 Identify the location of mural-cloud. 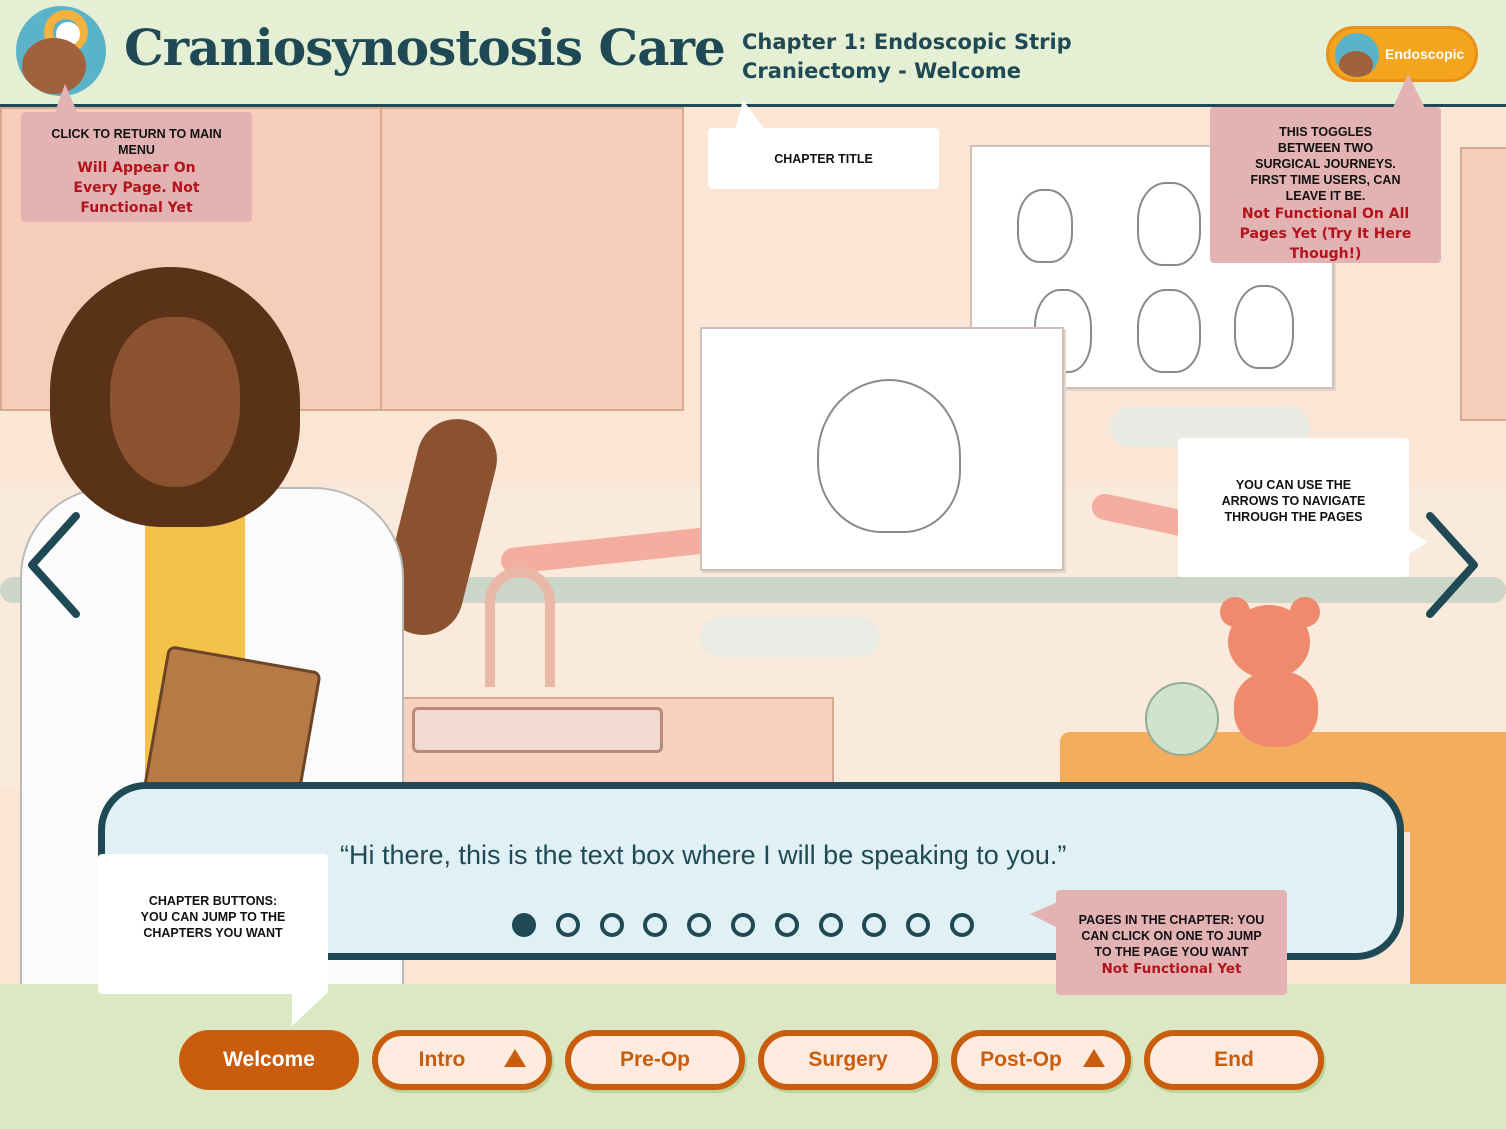
(790, 637).